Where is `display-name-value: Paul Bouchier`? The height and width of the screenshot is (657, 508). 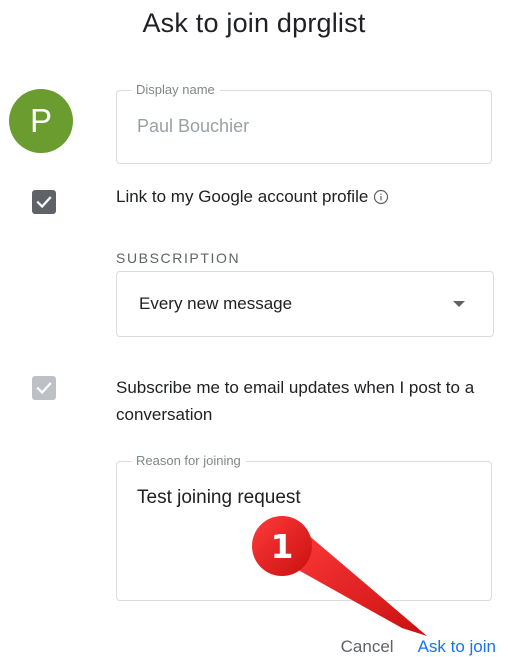
display-name-value: Paul Bouchier is located at coordinates (193, 126).